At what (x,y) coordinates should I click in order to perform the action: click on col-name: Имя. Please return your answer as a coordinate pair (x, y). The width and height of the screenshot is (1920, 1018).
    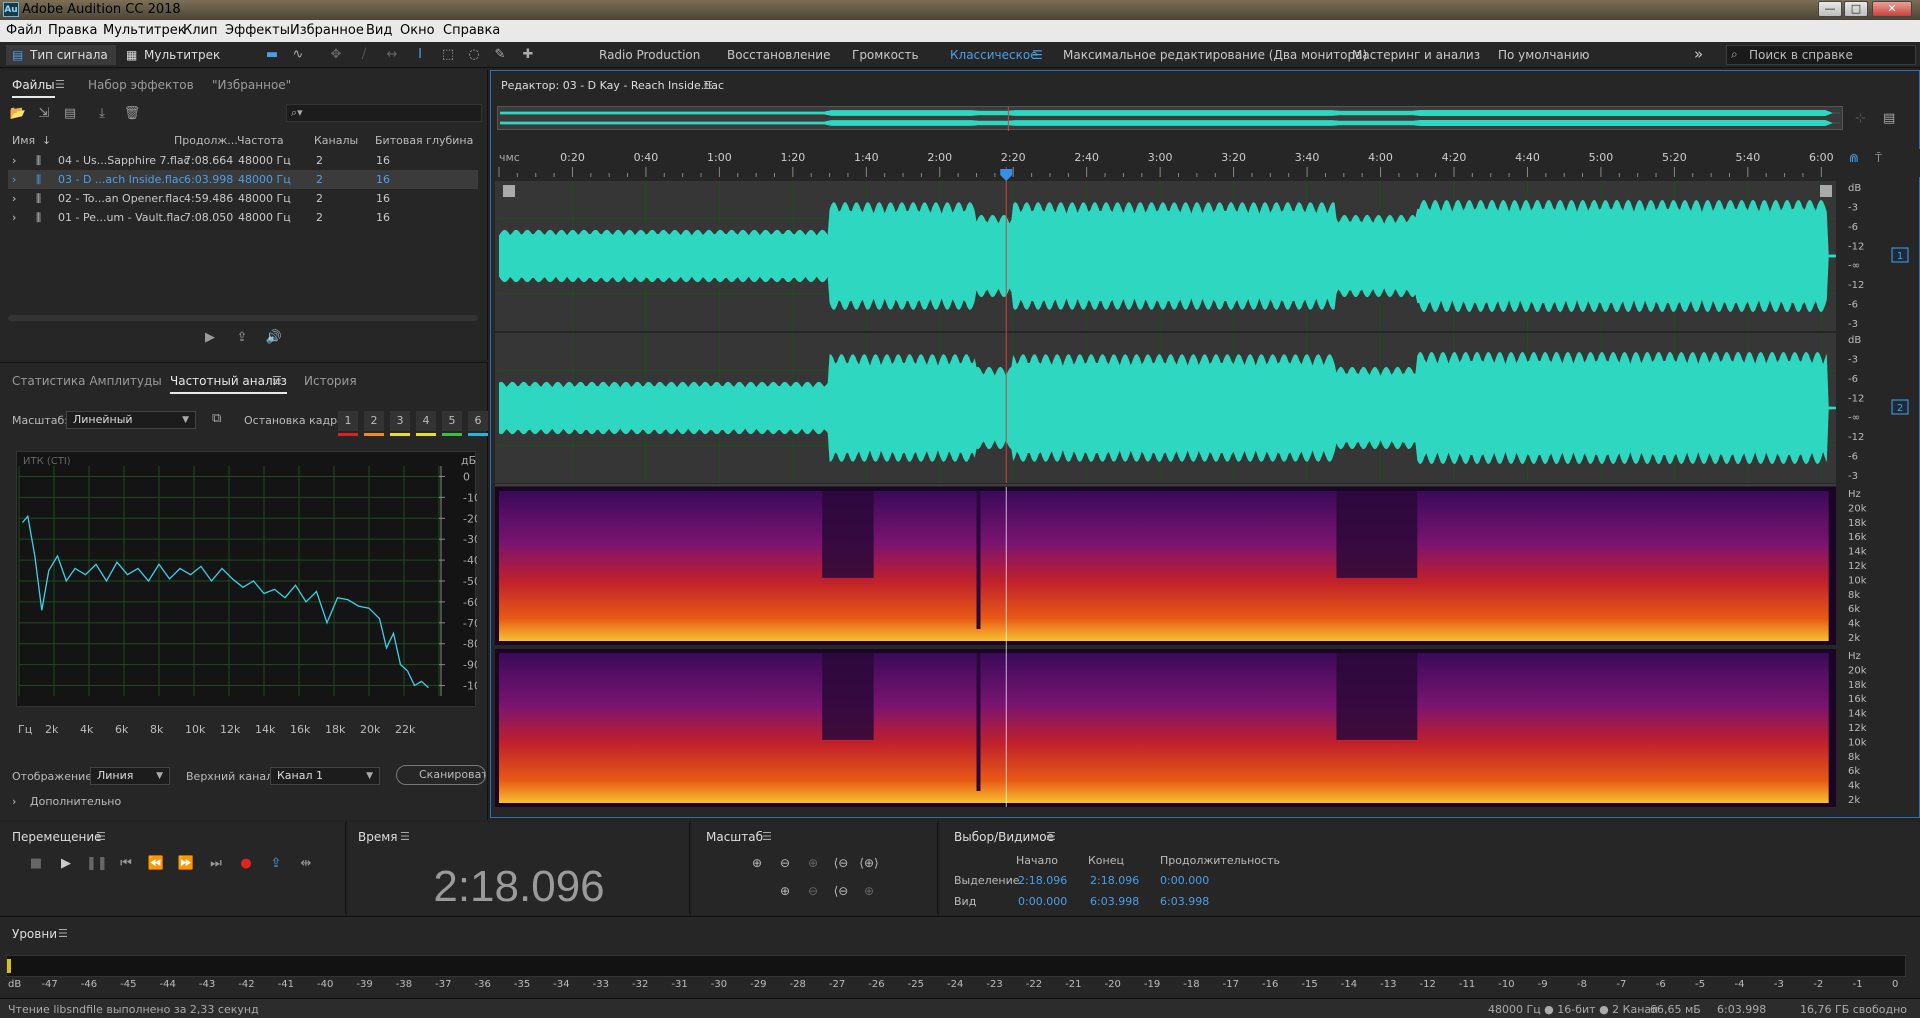
    Looking at the image, I should click on (23, 140).